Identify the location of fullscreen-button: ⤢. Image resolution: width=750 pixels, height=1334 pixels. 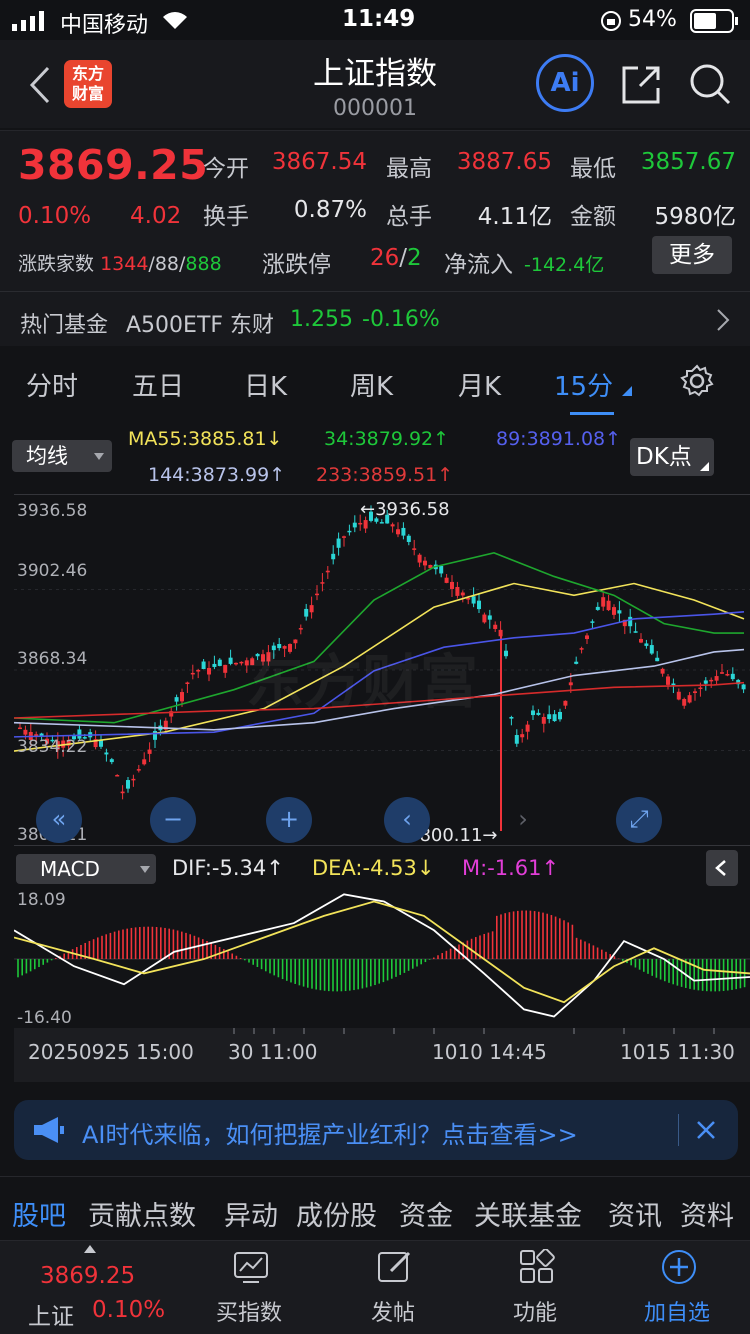
(639, 820).